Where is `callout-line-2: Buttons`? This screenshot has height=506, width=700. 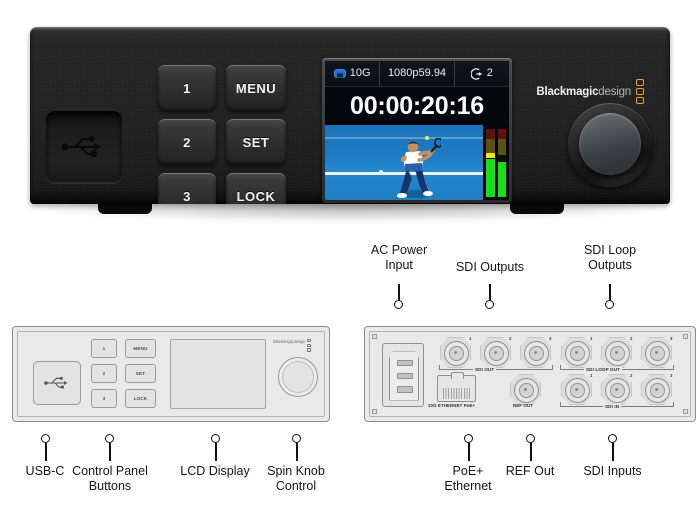
callout-line-2: Buttons is located at coordinates (110, 486).